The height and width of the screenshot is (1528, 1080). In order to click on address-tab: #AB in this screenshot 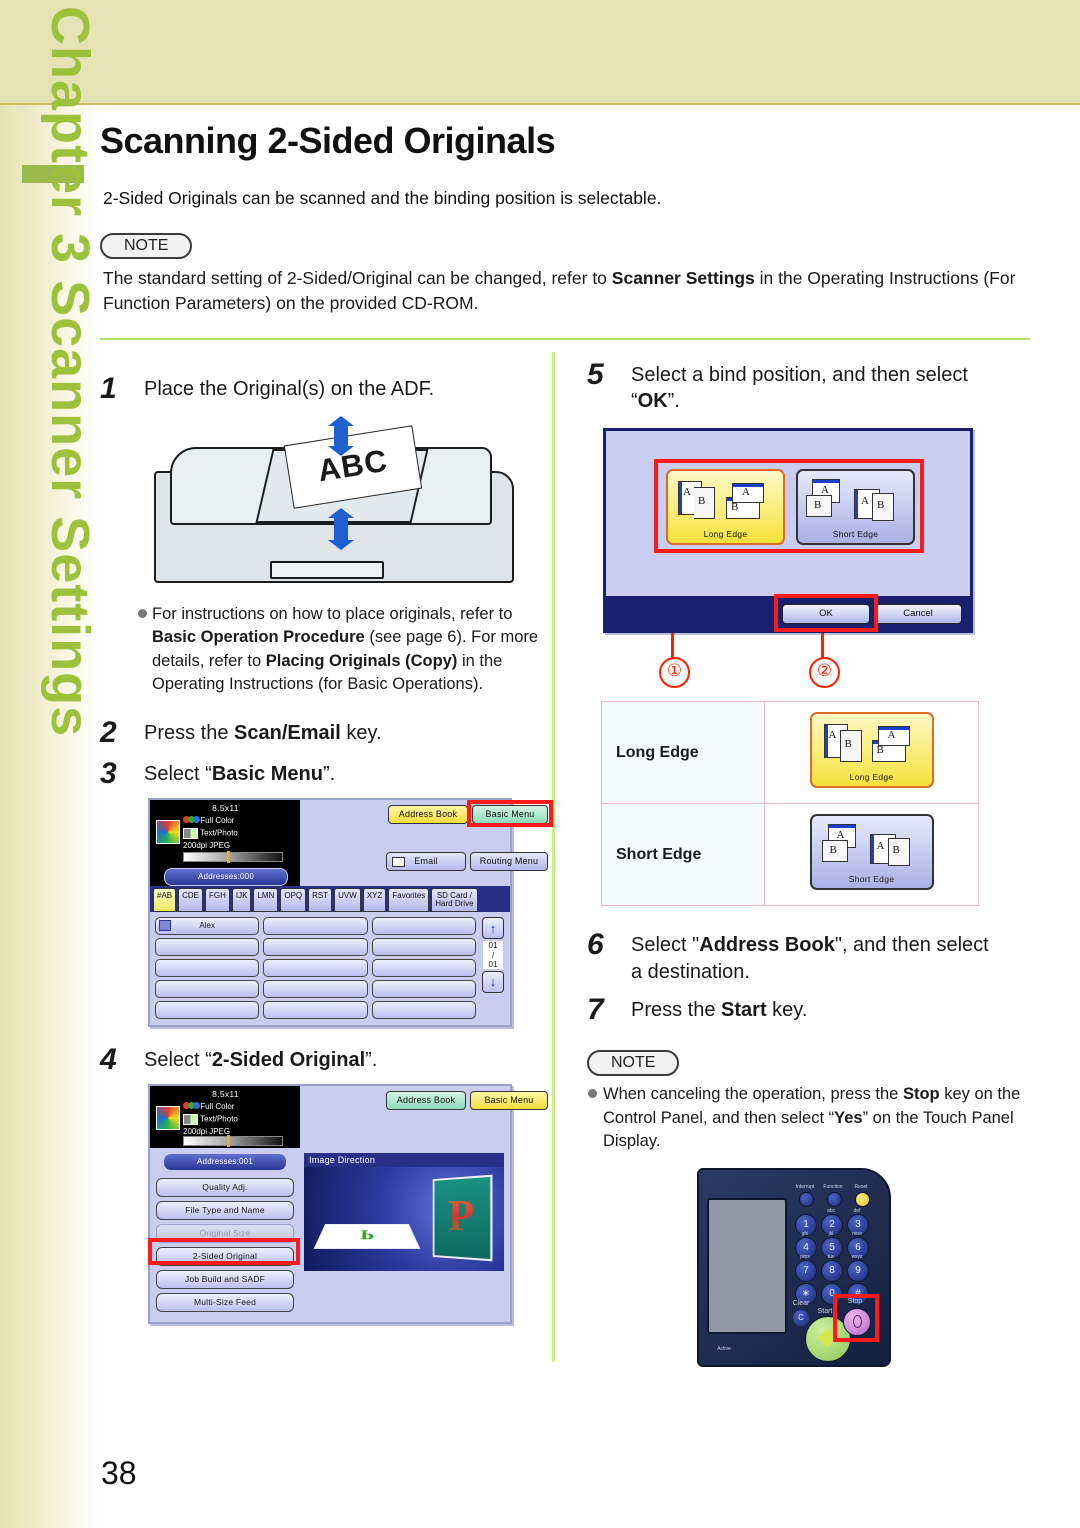, I will do `click(165, 900)`.